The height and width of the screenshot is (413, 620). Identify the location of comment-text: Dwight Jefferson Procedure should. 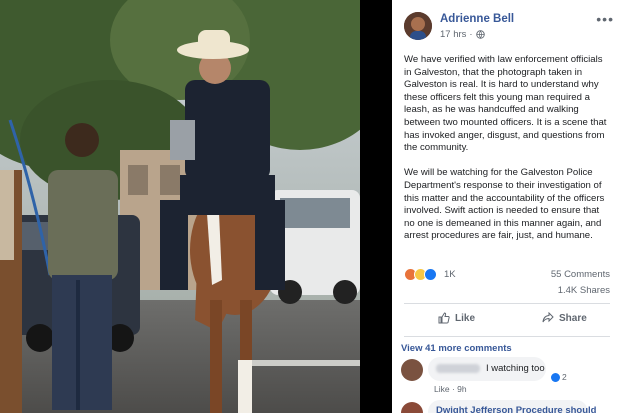
(516, 409).